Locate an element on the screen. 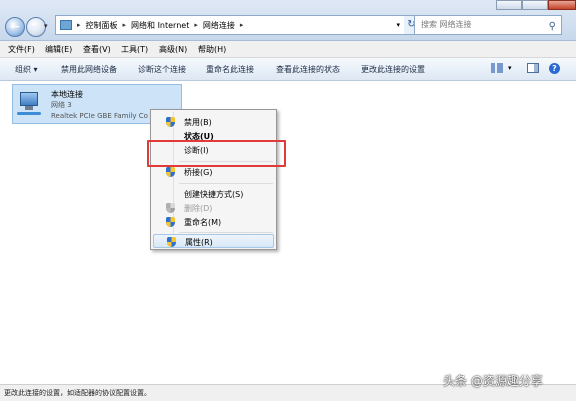  breadcrumb-network-connections: 网络连接 is located at coordinates (219, 25).